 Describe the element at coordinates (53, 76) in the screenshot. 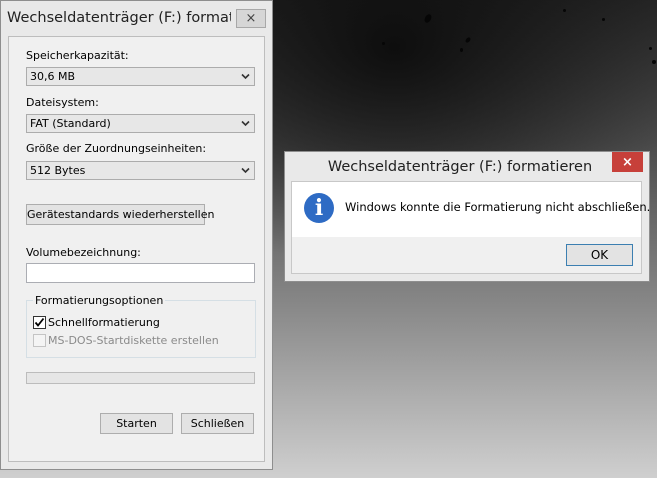

I see `capacity-value: 30,6 MB` at that location.